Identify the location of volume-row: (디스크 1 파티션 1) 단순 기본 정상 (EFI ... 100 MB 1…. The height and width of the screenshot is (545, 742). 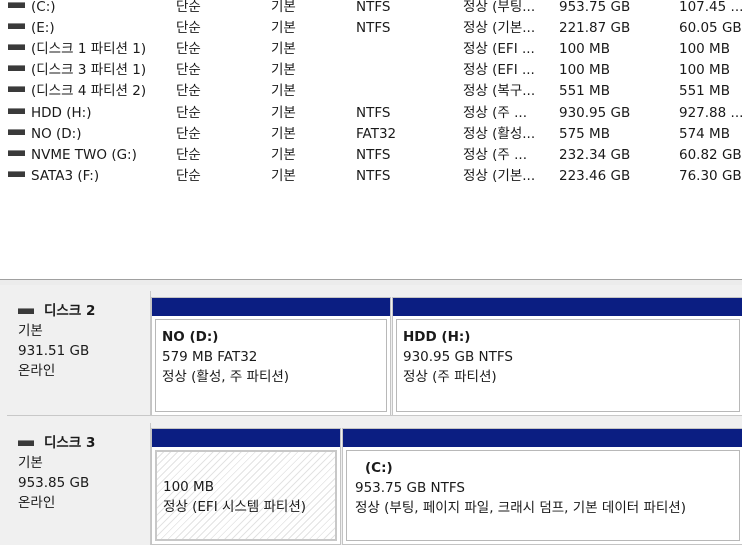
(371, 50).